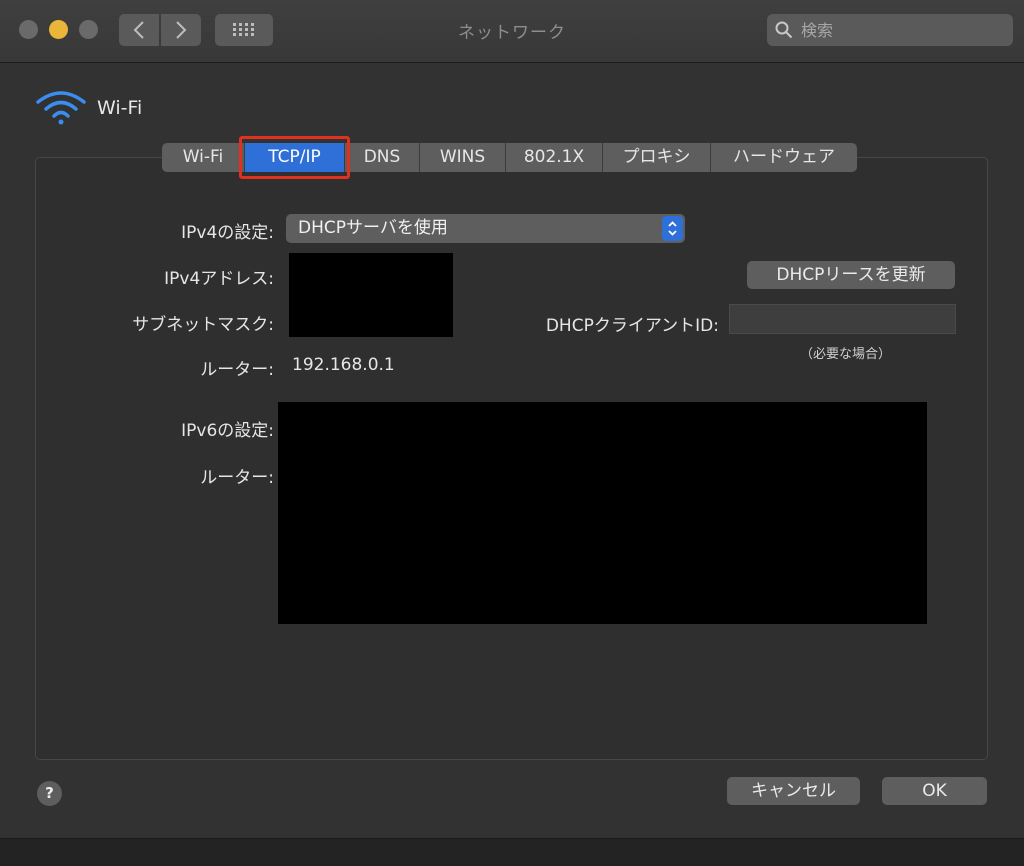 The height and width of the screenshot is (866, 1024). What do you see at coordinates (382, 157) in the screenshot?
I see `tab-dns: DNS` at bounding box center [382, 157].